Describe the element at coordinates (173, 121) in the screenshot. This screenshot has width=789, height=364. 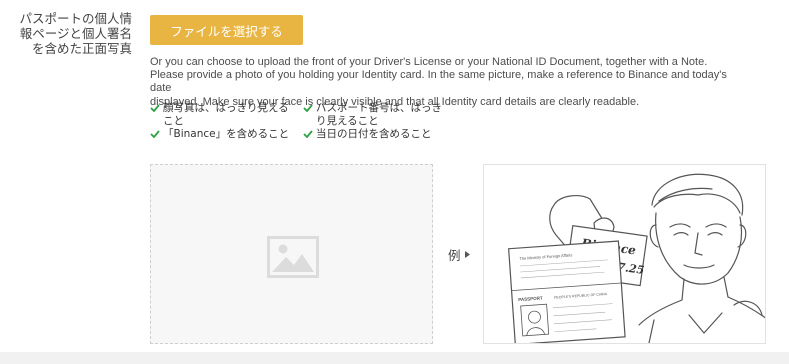
I see `checklist-text: こと` at that location.